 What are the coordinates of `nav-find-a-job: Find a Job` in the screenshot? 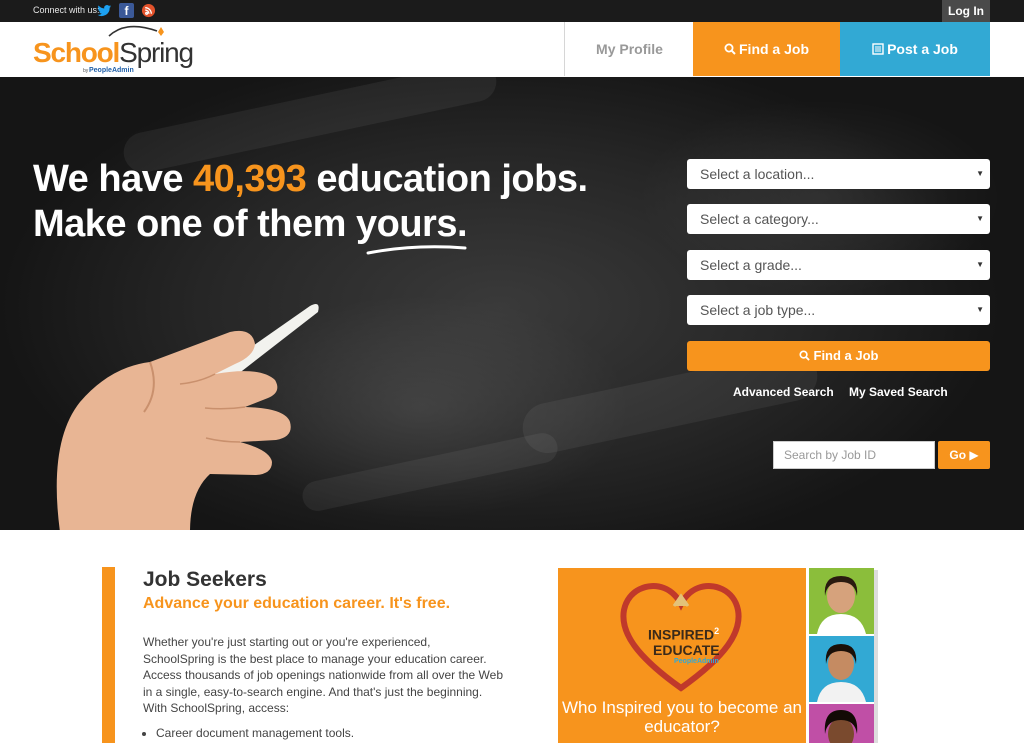 It's located at (766, 49).